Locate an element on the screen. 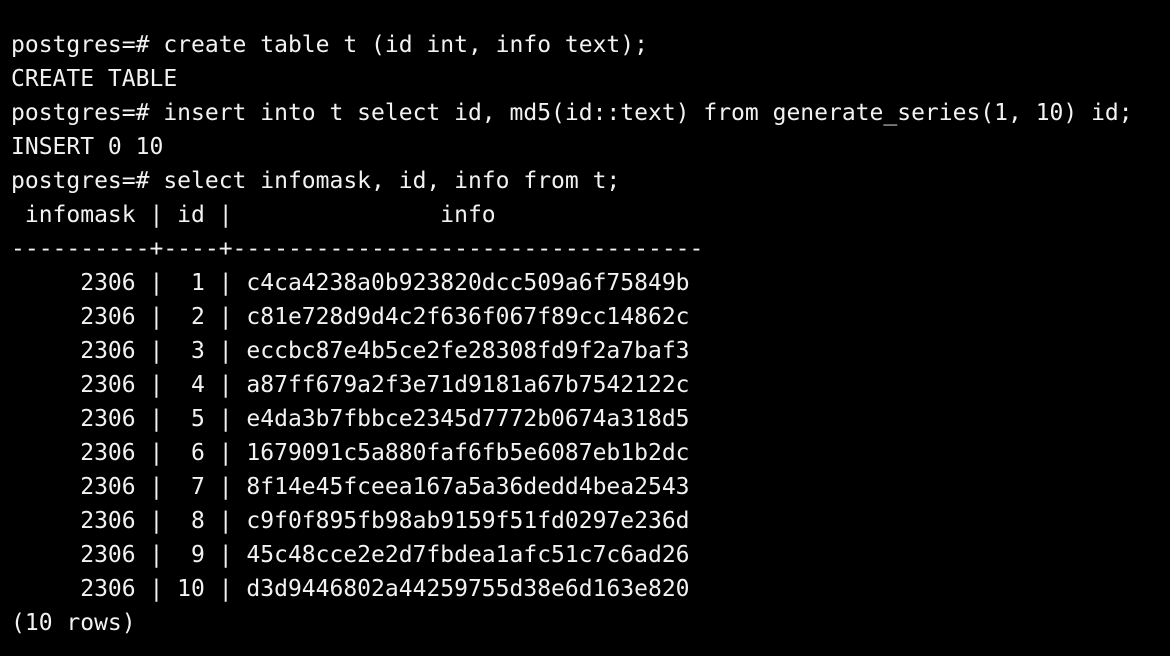 This screenshot has height=656, width=1170. output-create-table: CREATE TABLE is located at coordinates (94, 79).